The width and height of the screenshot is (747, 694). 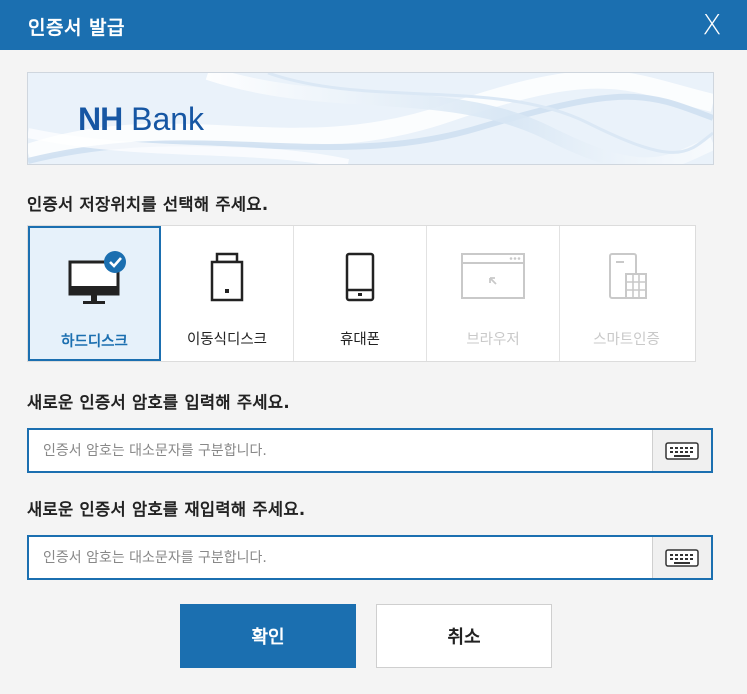 I want to click on bank-banner: NH Bank, so click(x=370, y=118).